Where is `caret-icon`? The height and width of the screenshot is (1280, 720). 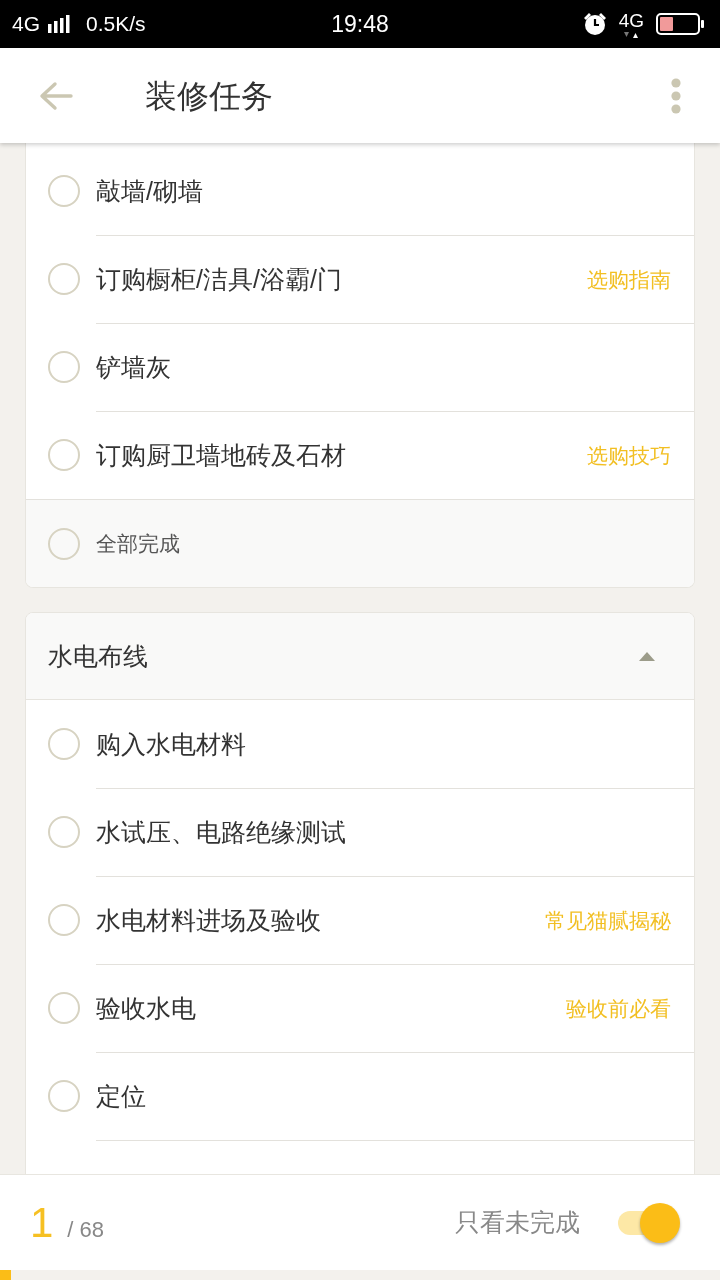
caret-icon is located at coordinates (647, 656).